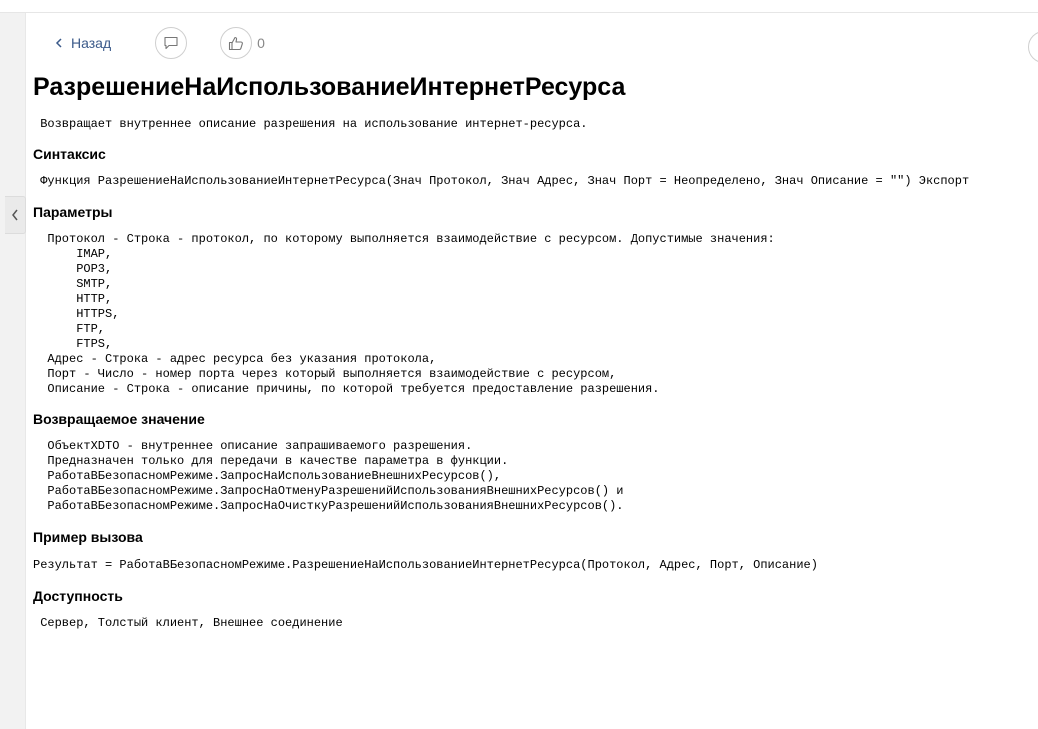 This screenshot has width=1038, height=729. Describe the element at coordinates (261, 43) in the screenshot. I see `like-count: 0` at that location.